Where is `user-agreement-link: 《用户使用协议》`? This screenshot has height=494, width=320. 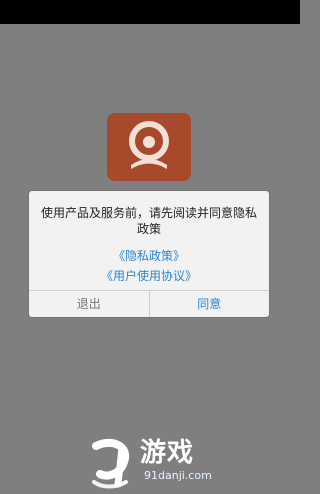
user-agreement-link: 《用户使用协议》 is located at coordinates (149, 276).